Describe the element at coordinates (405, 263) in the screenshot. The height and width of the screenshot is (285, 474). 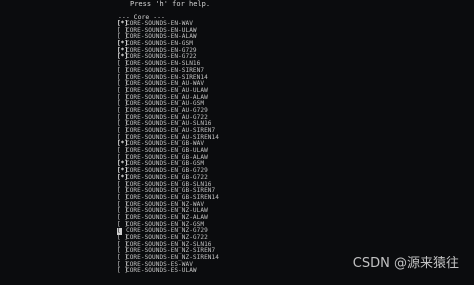
I see `watermark: CSDN @源来猿往` at that location.